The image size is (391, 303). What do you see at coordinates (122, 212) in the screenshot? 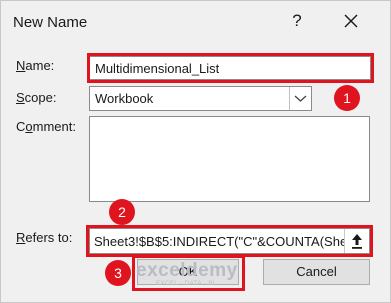
I see `step-badge-2: 2` at bounding box center [122, 212].